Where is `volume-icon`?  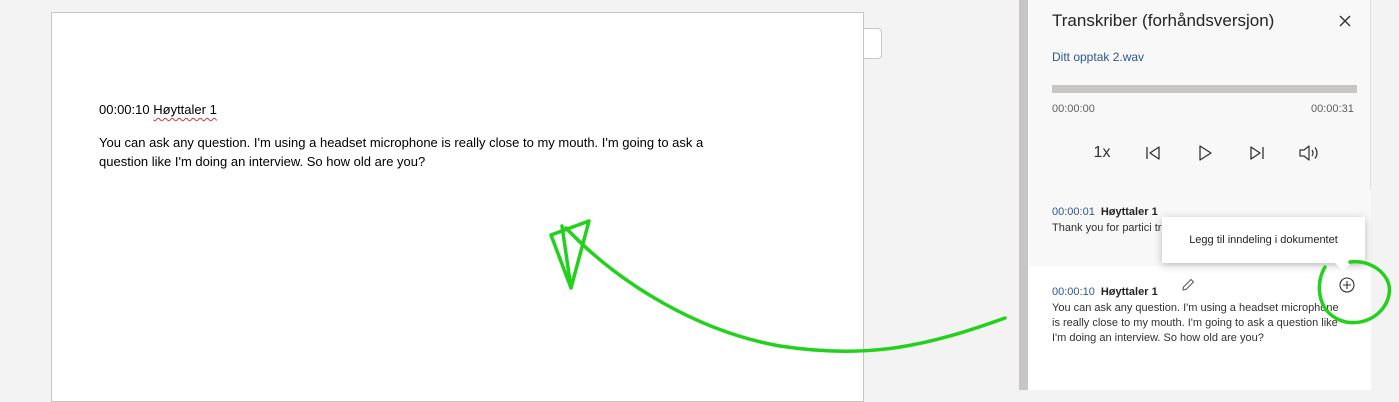 volume-icon is located at coordinates (1308, 153).